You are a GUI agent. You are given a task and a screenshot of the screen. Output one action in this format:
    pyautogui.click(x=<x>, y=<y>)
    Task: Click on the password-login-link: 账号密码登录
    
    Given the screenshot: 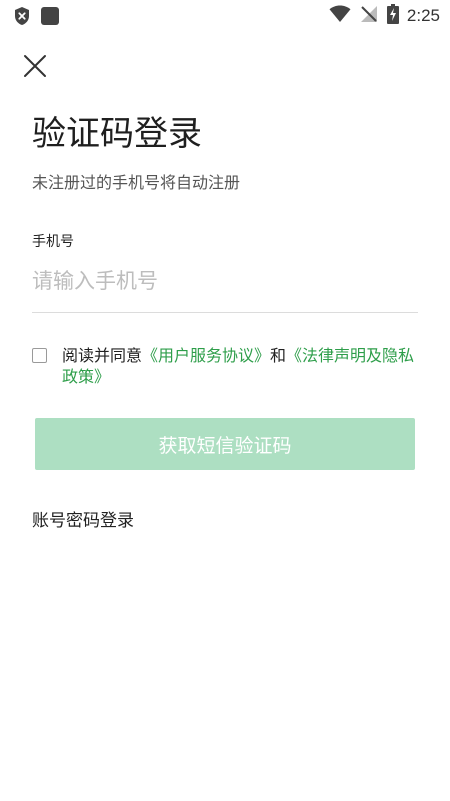 What is the action you would take?
    pyautogui.click(x=83, y=521)
    